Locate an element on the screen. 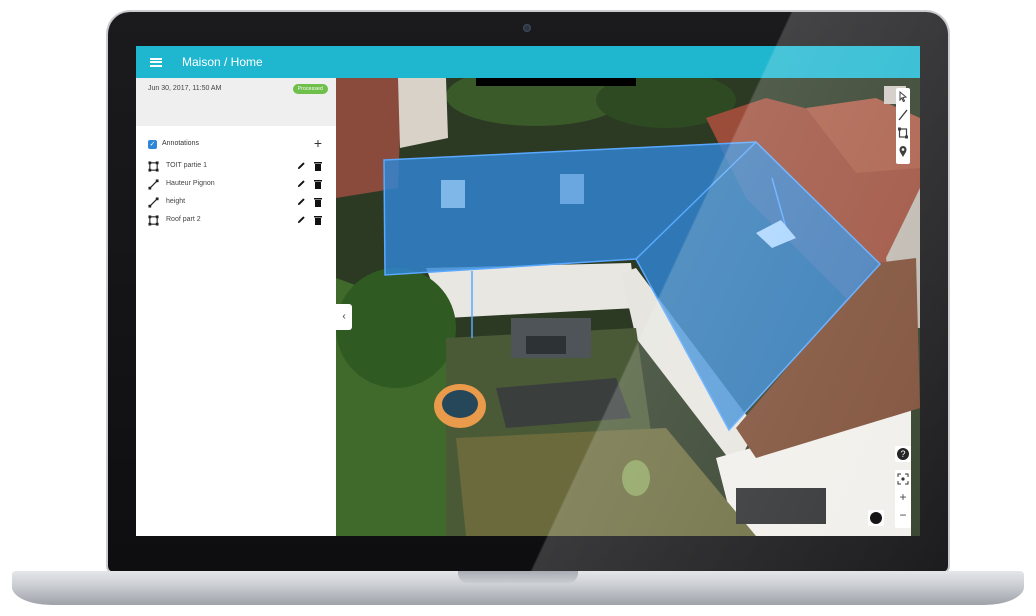  top-app-bar: Maison / Home is located at coordinates (528, 62).